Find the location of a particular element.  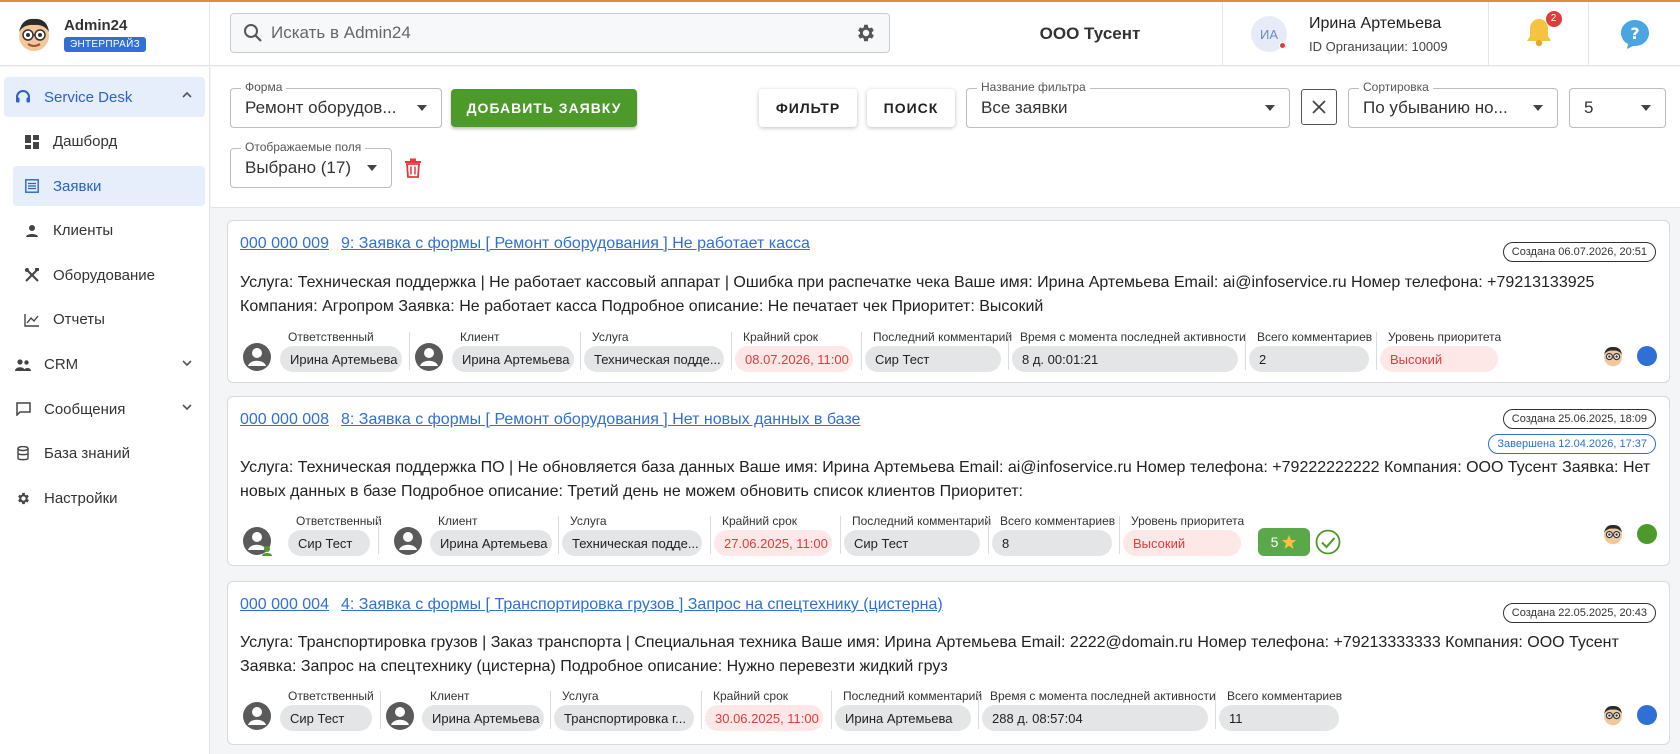

user-profile: ИА Ирина Артемьева ID Организации: 10009 is located at coordinates (1355, 34).